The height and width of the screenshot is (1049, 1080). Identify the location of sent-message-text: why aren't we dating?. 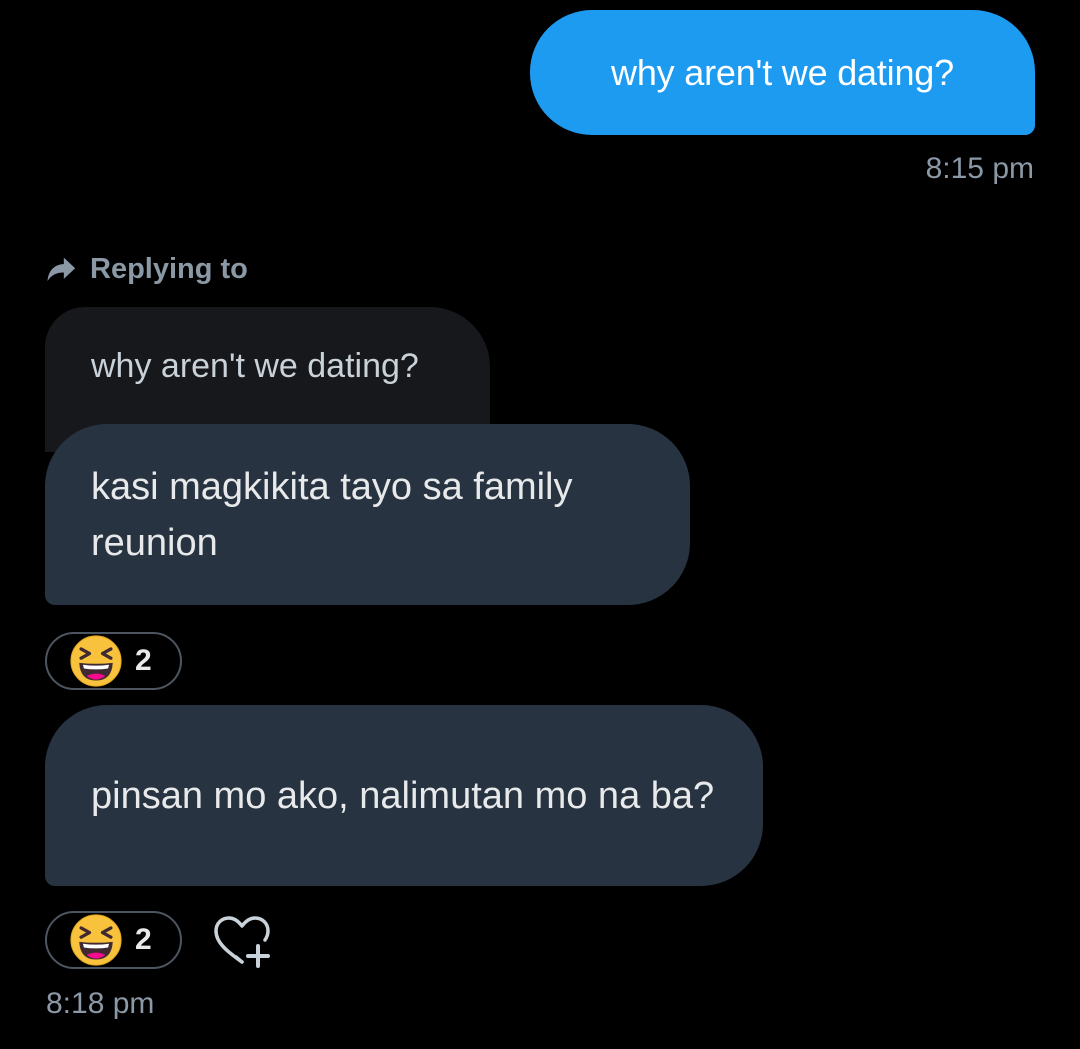
(782, 72).